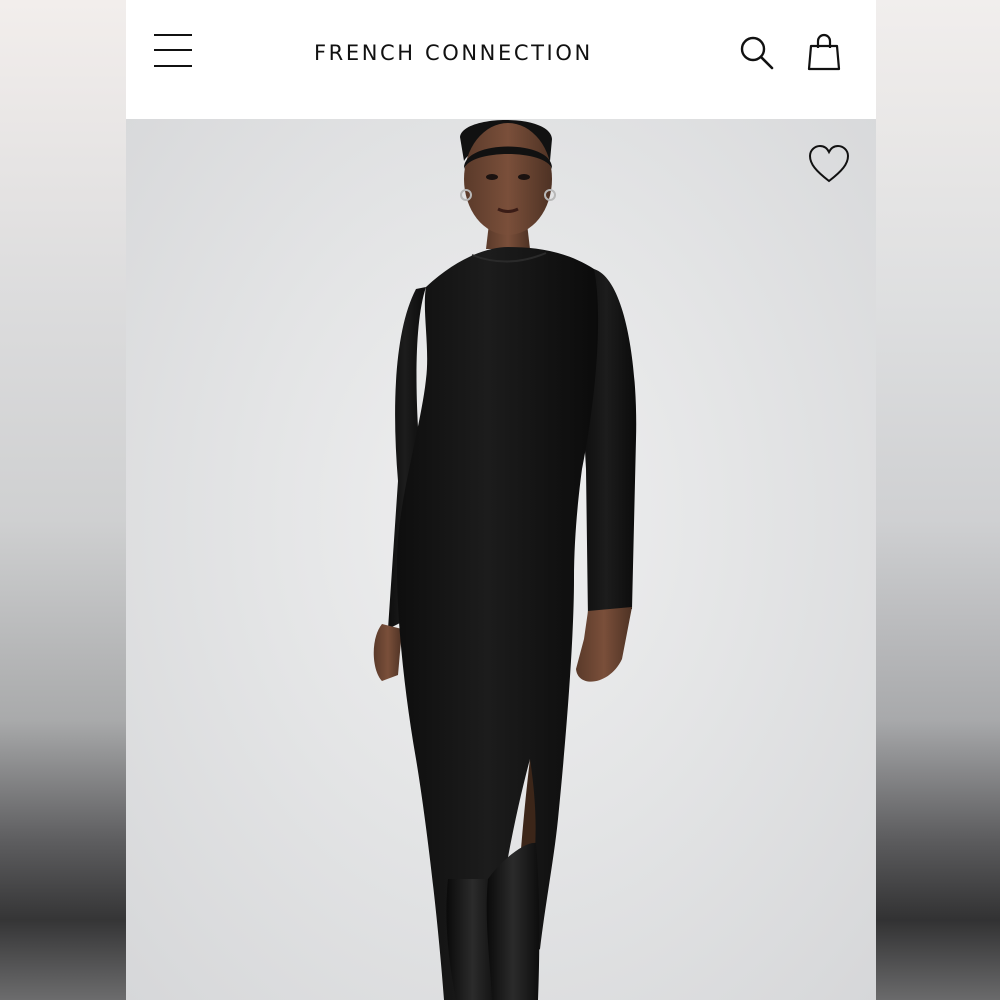 The height and width of the screenshot is (1000, 1000). Describe the element at coordinates (174, 50) in the screenshot. I see `menu-button` at that location.